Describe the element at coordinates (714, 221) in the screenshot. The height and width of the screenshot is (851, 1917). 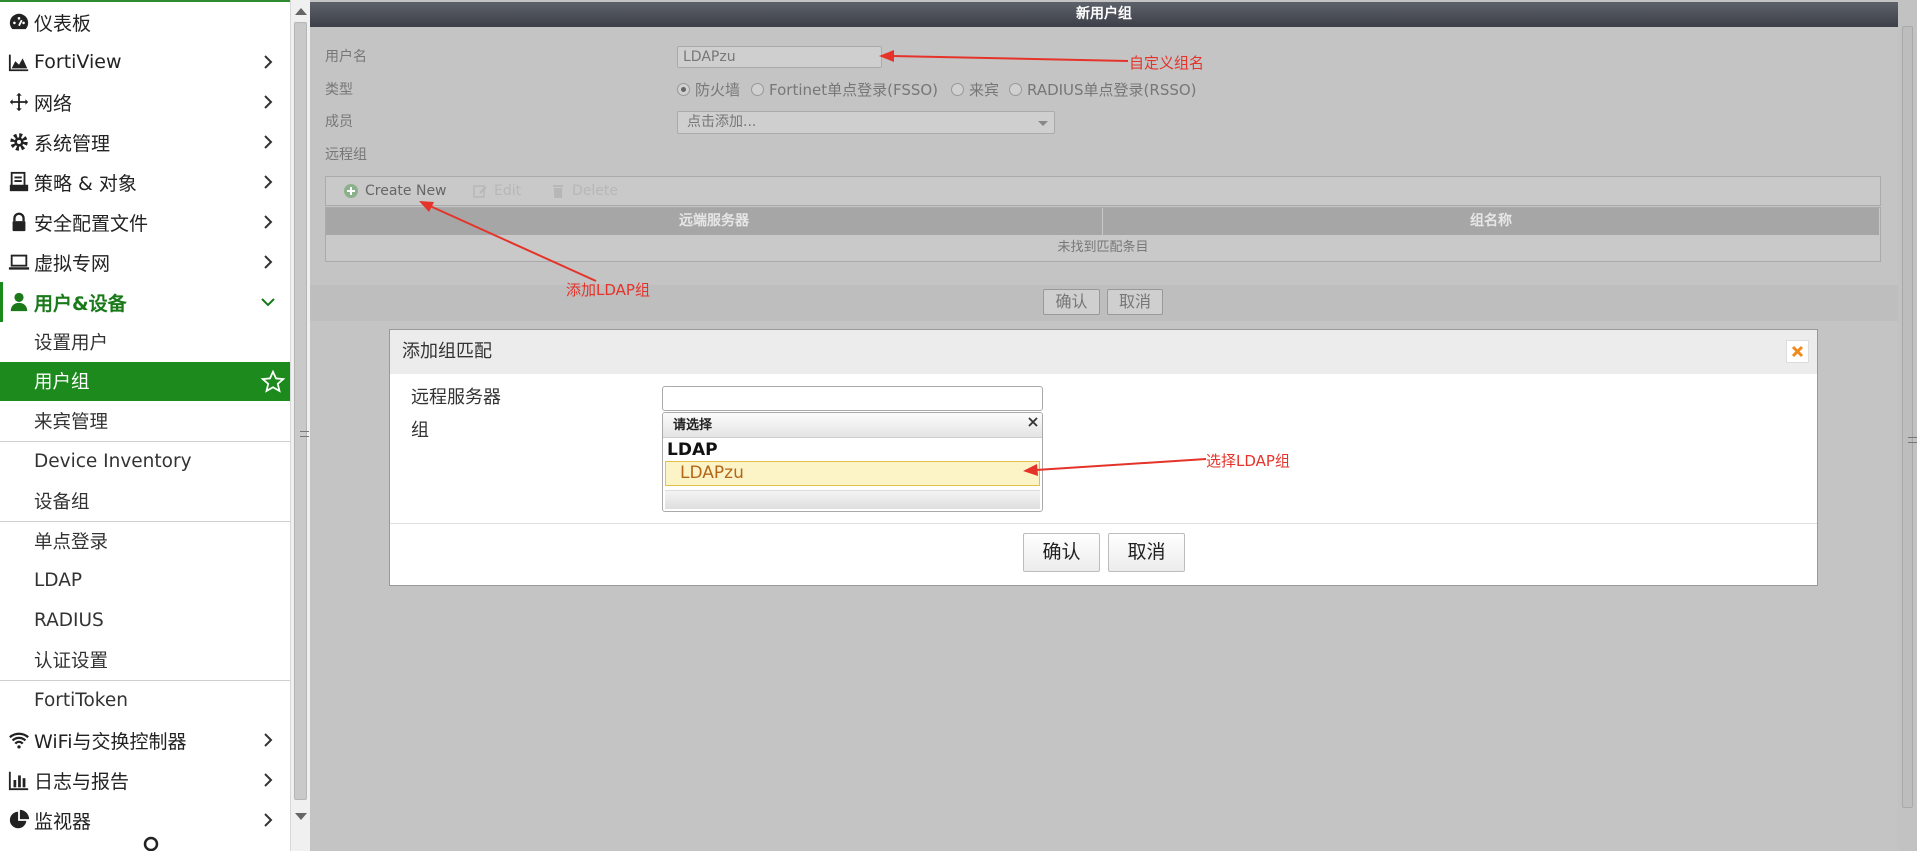
I see `column-header-remote-server: 远端服务器` at that location.